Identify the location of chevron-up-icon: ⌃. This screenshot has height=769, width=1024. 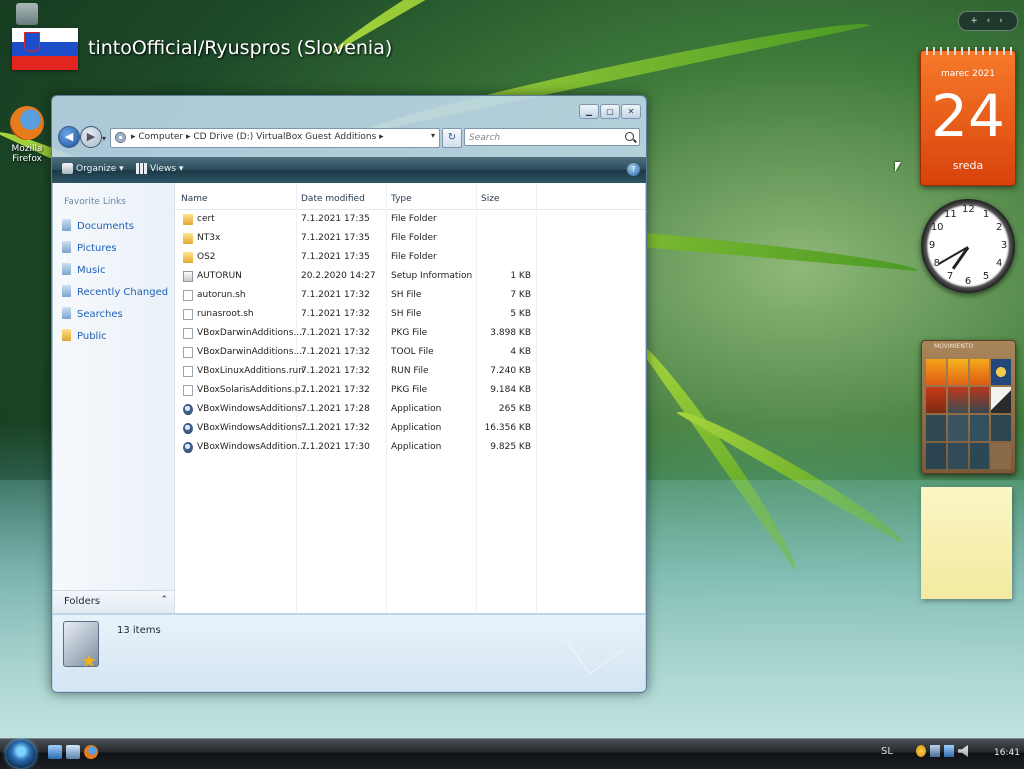
(164, 600).